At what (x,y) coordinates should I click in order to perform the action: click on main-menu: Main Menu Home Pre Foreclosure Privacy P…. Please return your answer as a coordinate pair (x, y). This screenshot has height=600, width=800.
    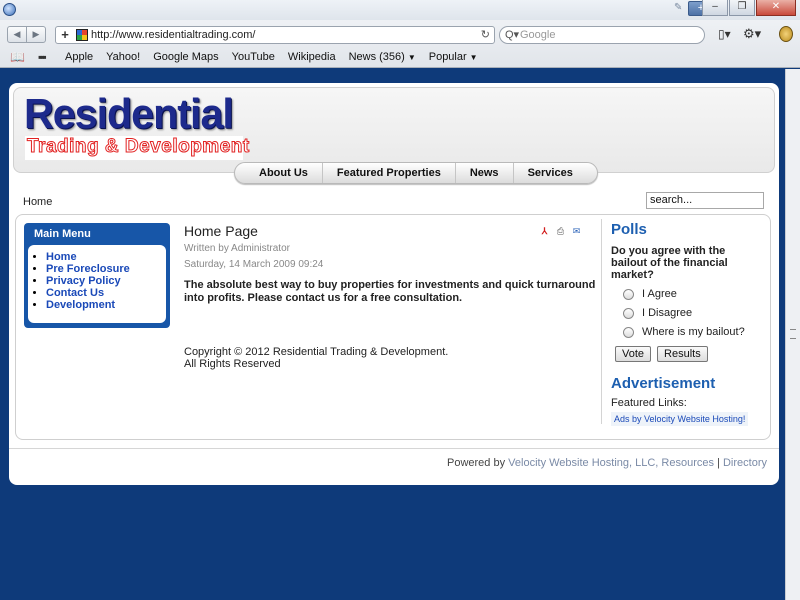
    Looking at the image, I should click on (97, 275).